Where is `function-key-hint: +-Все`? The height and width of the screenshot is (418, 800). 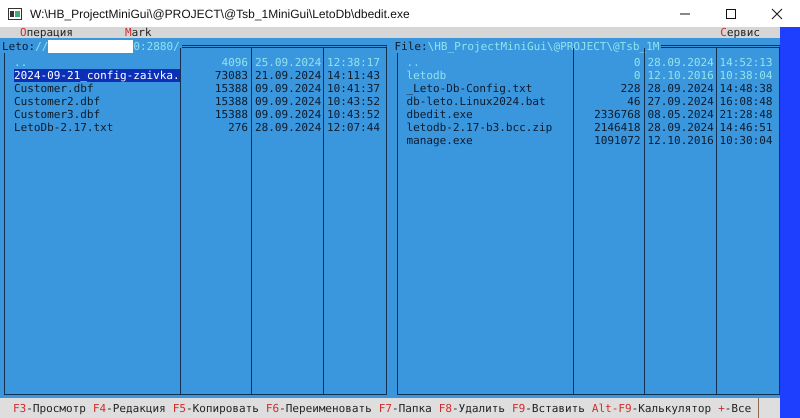 function-key-hint: +-Все is located at coordinates (735, 408).